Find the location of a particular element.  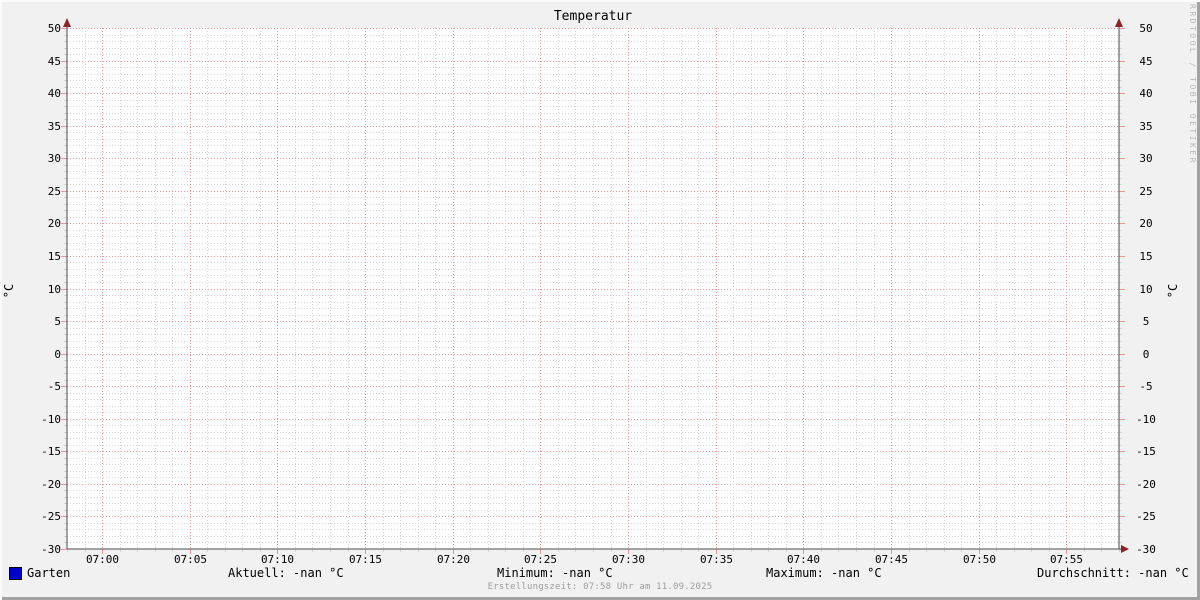

creation-timestamp: Erstellungszeit: 07:58 Uhr am 11.09.2025 is located at coordinates (600, 587).